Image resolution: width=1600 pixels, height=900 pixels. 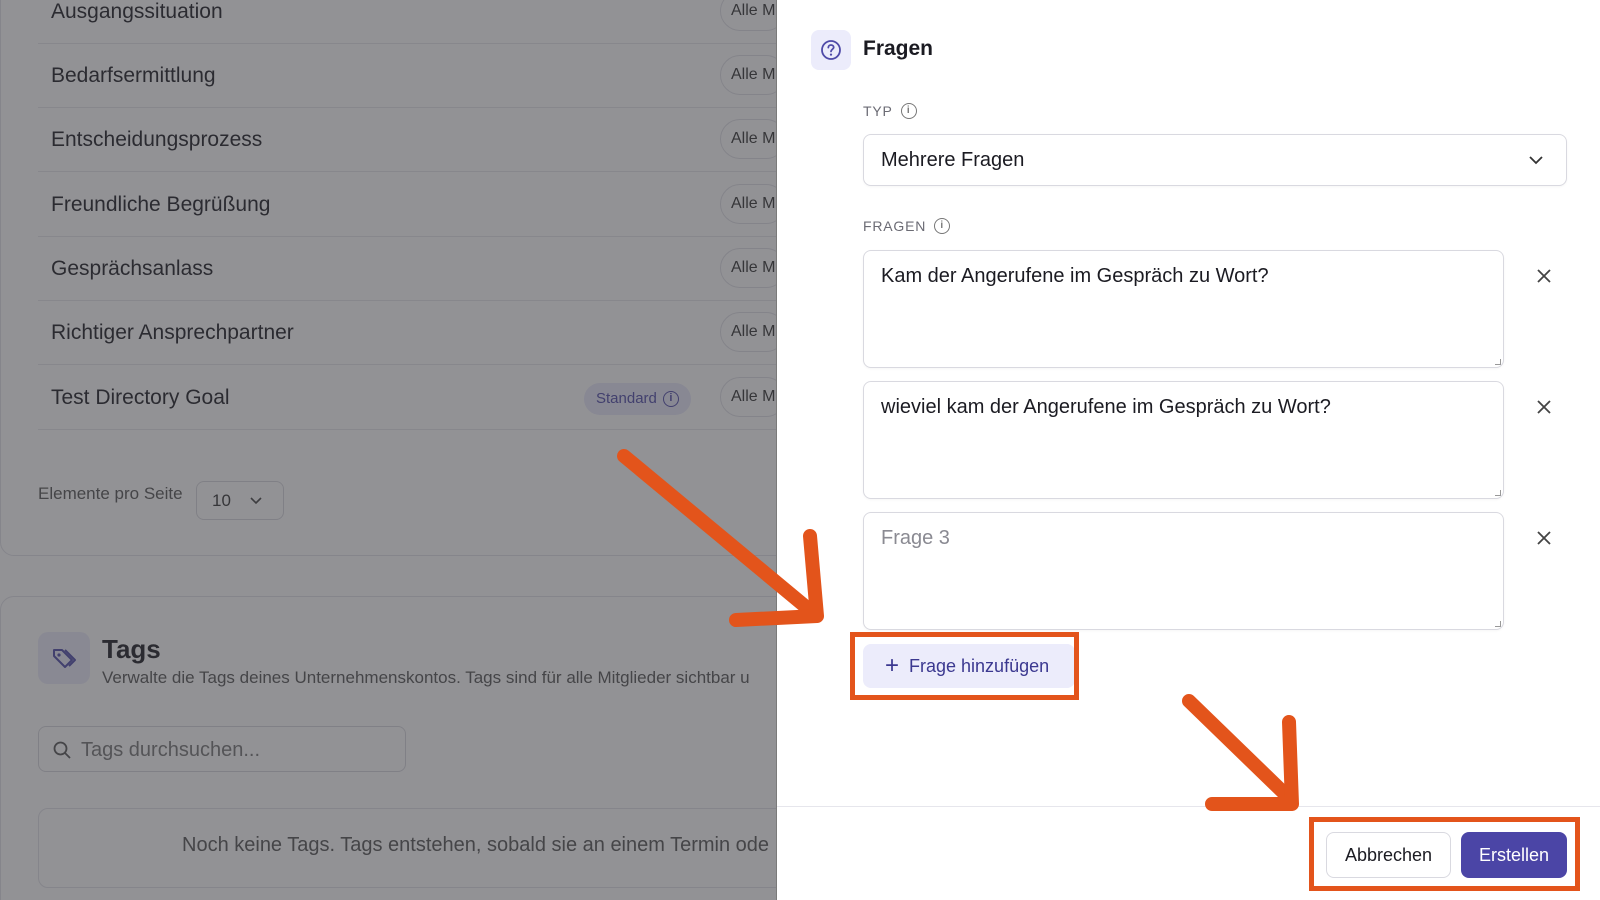 What do you see at coordinates (1240, 752) in the screenshot?
I see `arrow-to-footer-buttons` at bounding box center [1240, 752].